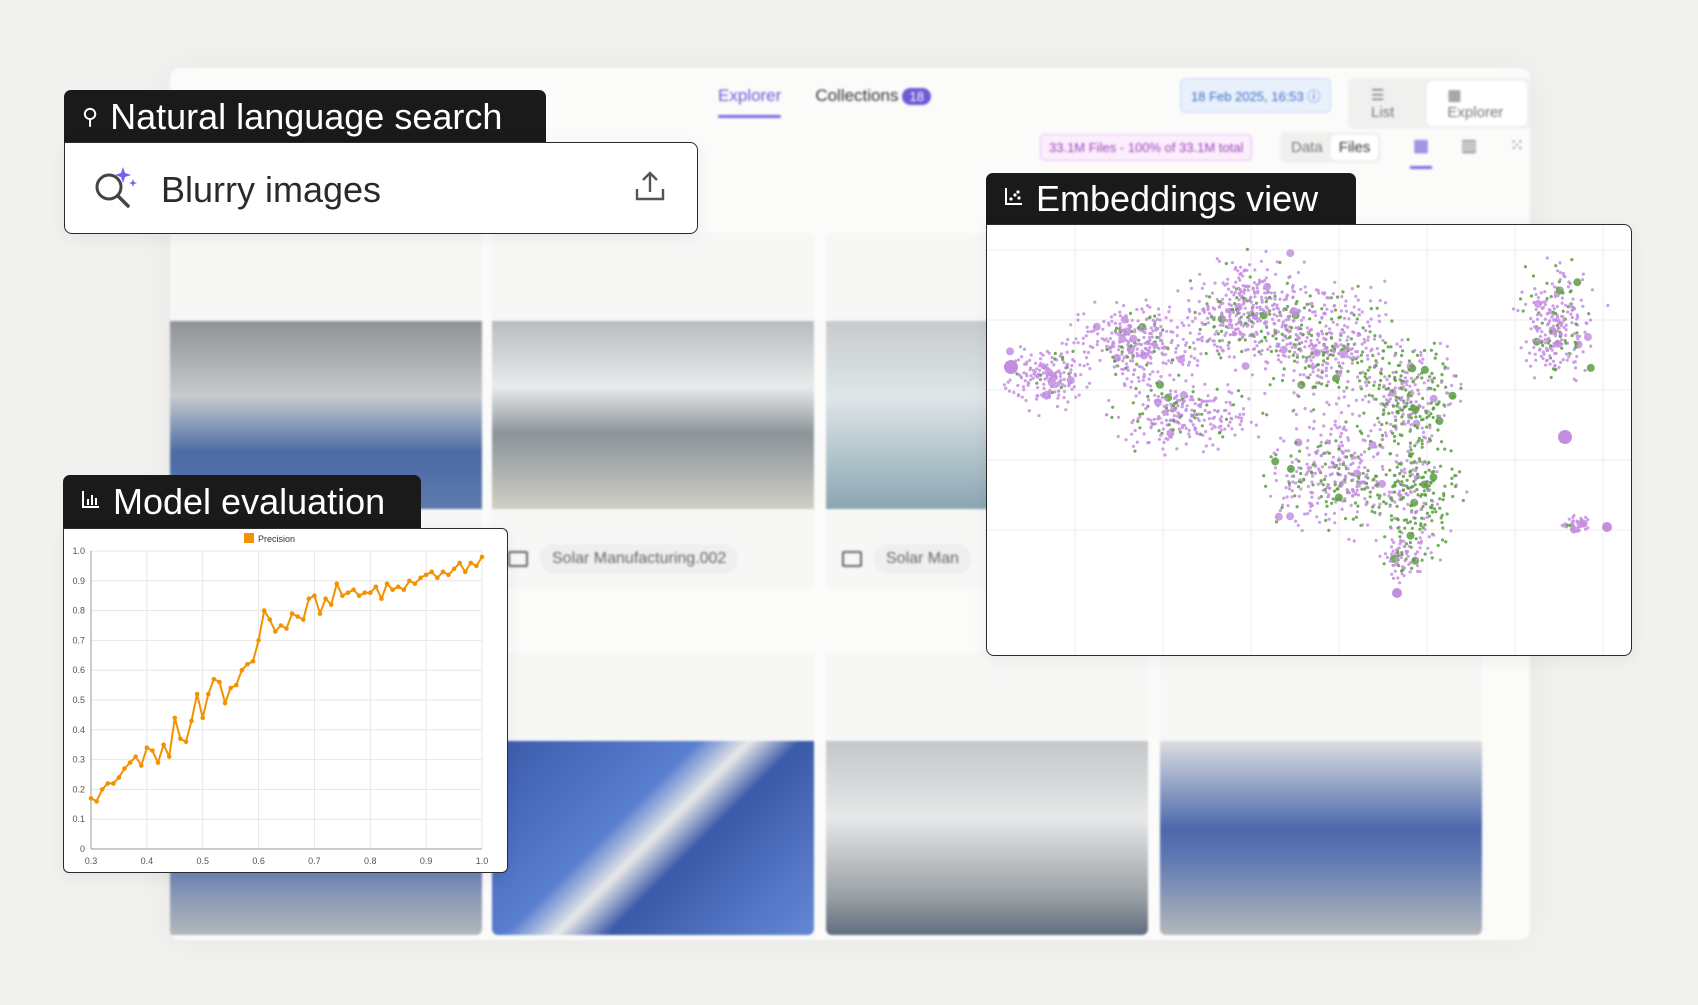  I want to click on tab-collections: Collections 18, so click(873, 102).